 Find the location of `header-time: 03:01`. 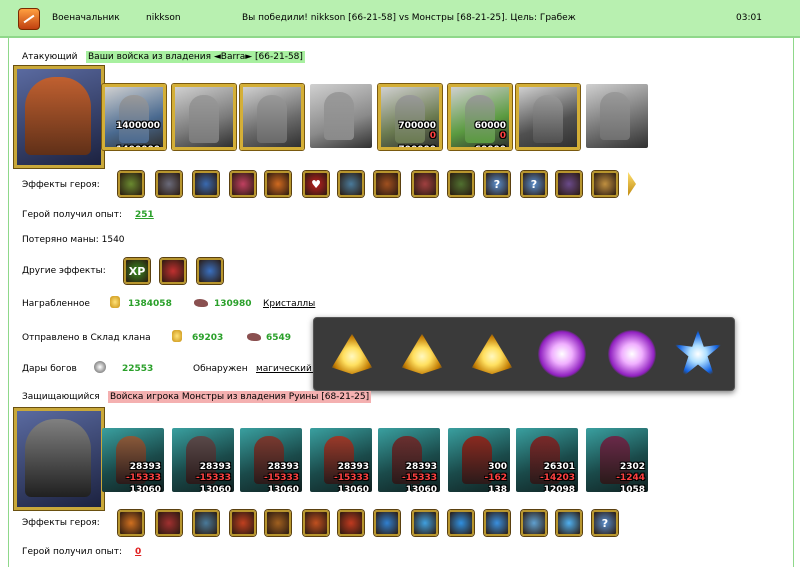

header-time: 03:01 is located at coordinates (749, 18).